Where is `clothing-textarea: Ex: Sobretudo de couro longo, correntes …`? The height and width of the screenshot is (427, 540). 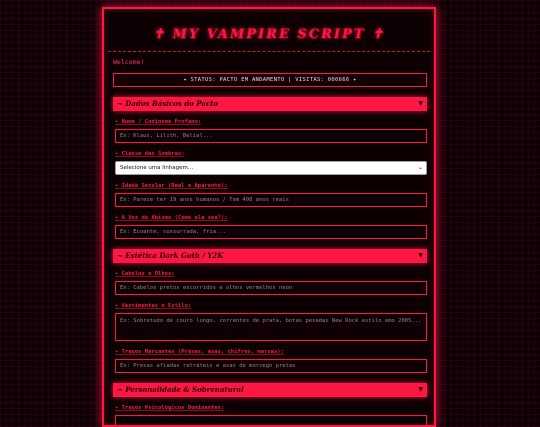
clothing-textarea: Ex: Sobretudo de couro longo, correntes … is located at coordinates (271, 327).